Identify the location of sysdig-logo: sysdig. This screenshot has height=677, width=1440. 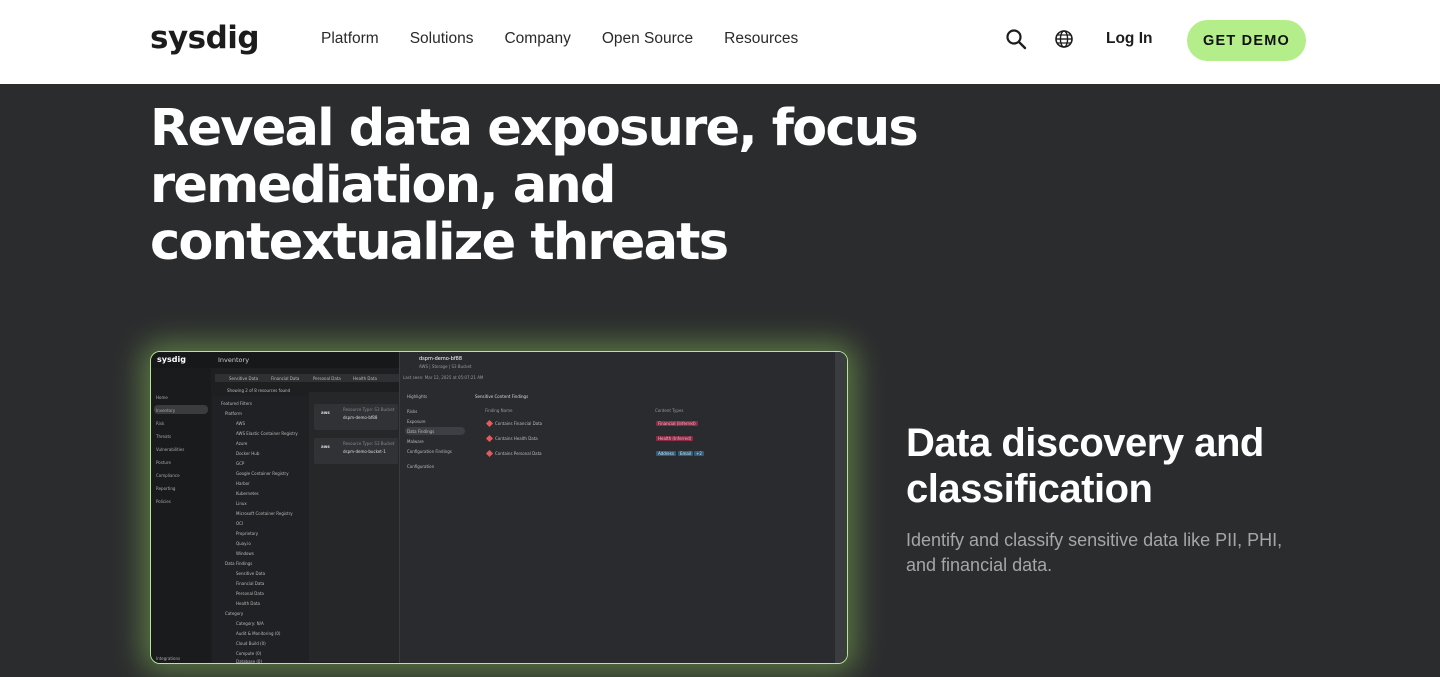
(205, 38).